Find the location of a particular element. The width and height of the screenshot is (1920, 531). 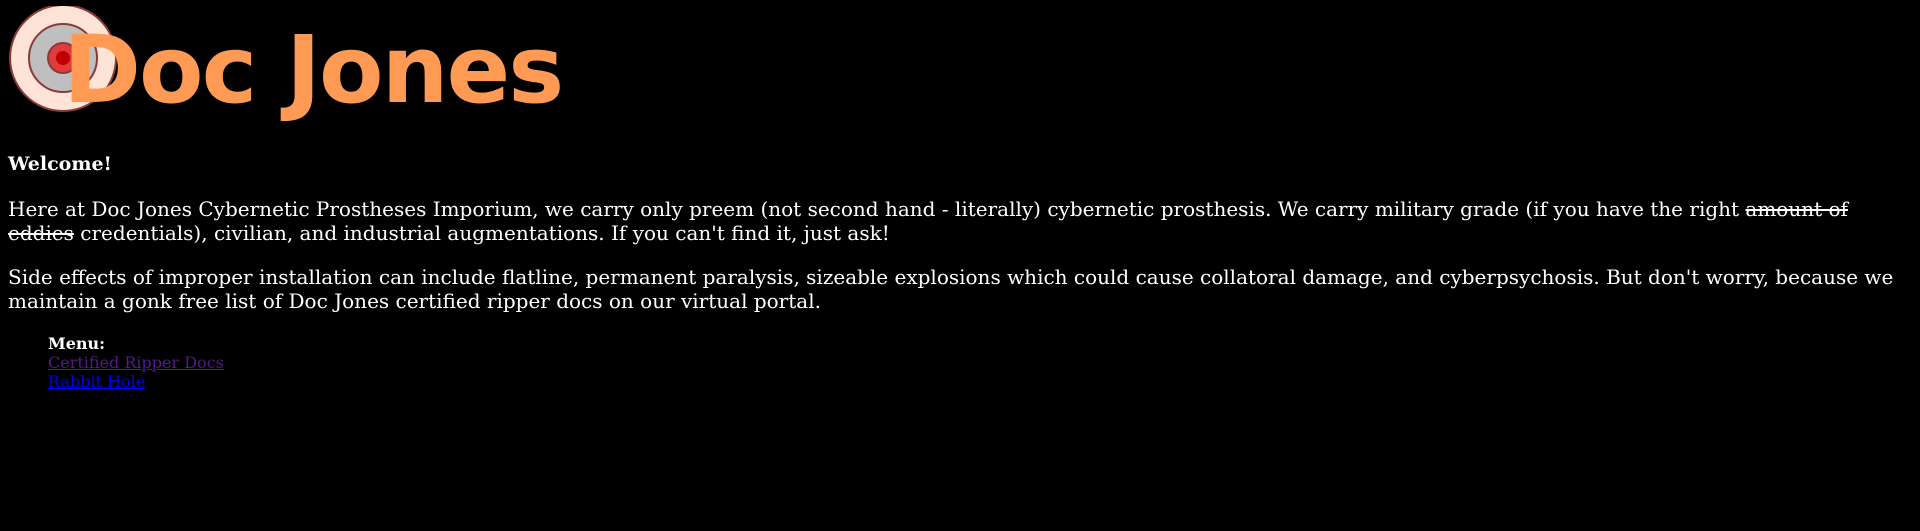

menu: Menu: Certified Ripper Docs Rabbit Hole is located at coordinates (980, 362).